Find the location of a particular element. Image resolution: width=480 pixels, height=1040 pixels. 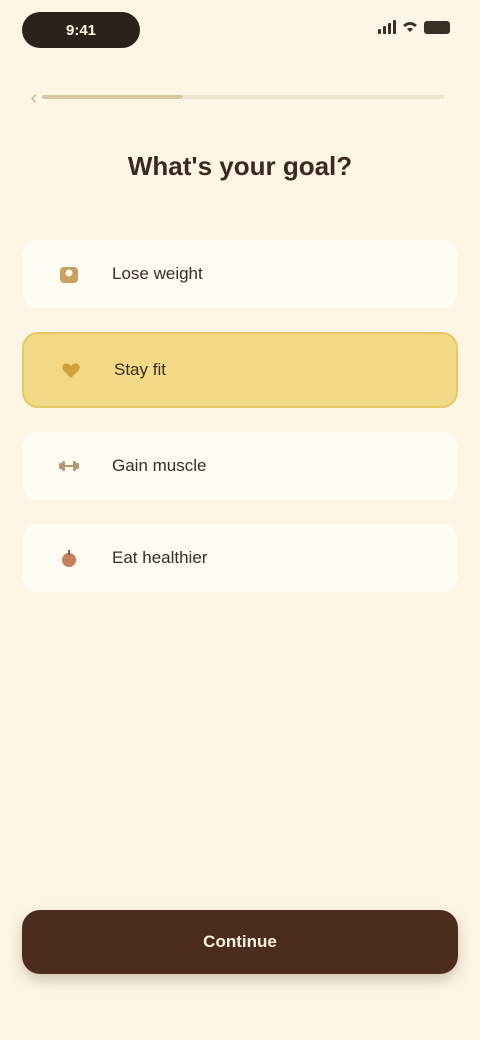

battery-icon is located at coordinates (437, 27).